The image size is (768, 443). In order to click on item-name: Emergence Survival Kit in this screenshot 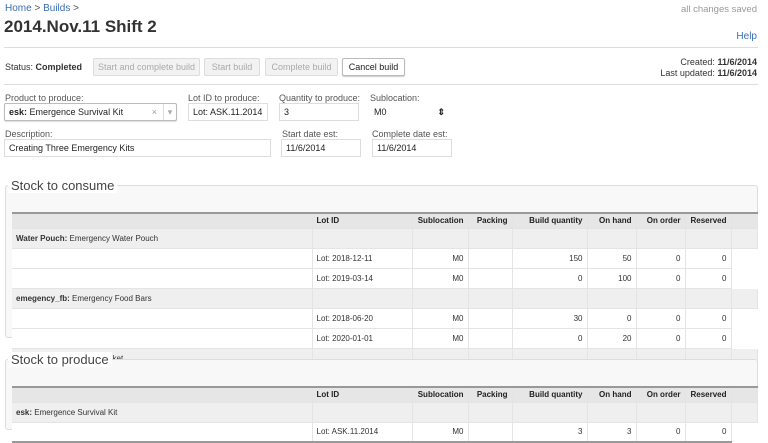, I will do `click(76, 412)`.